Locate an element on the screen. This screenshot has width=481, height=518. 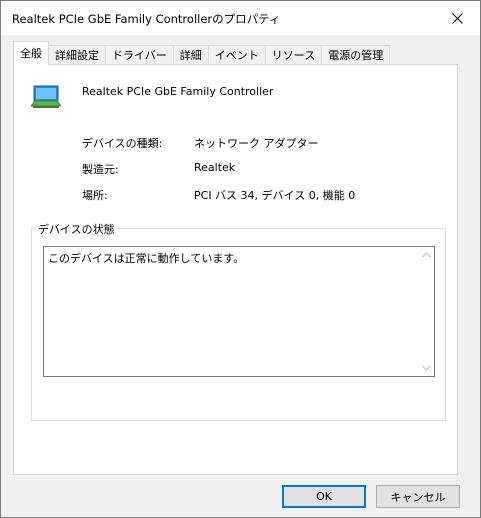
status-scrollbar is located at coordinates (426, 311).